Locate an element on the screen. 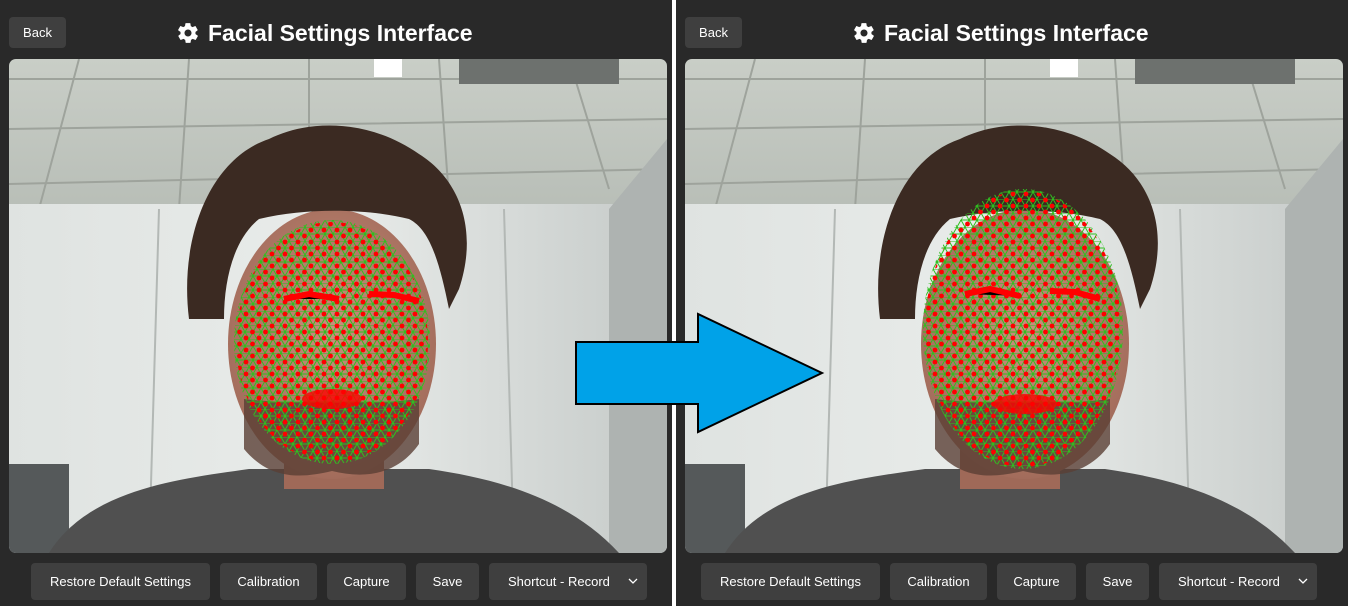  right-arrow-icon is located at coordinates (700, 373).